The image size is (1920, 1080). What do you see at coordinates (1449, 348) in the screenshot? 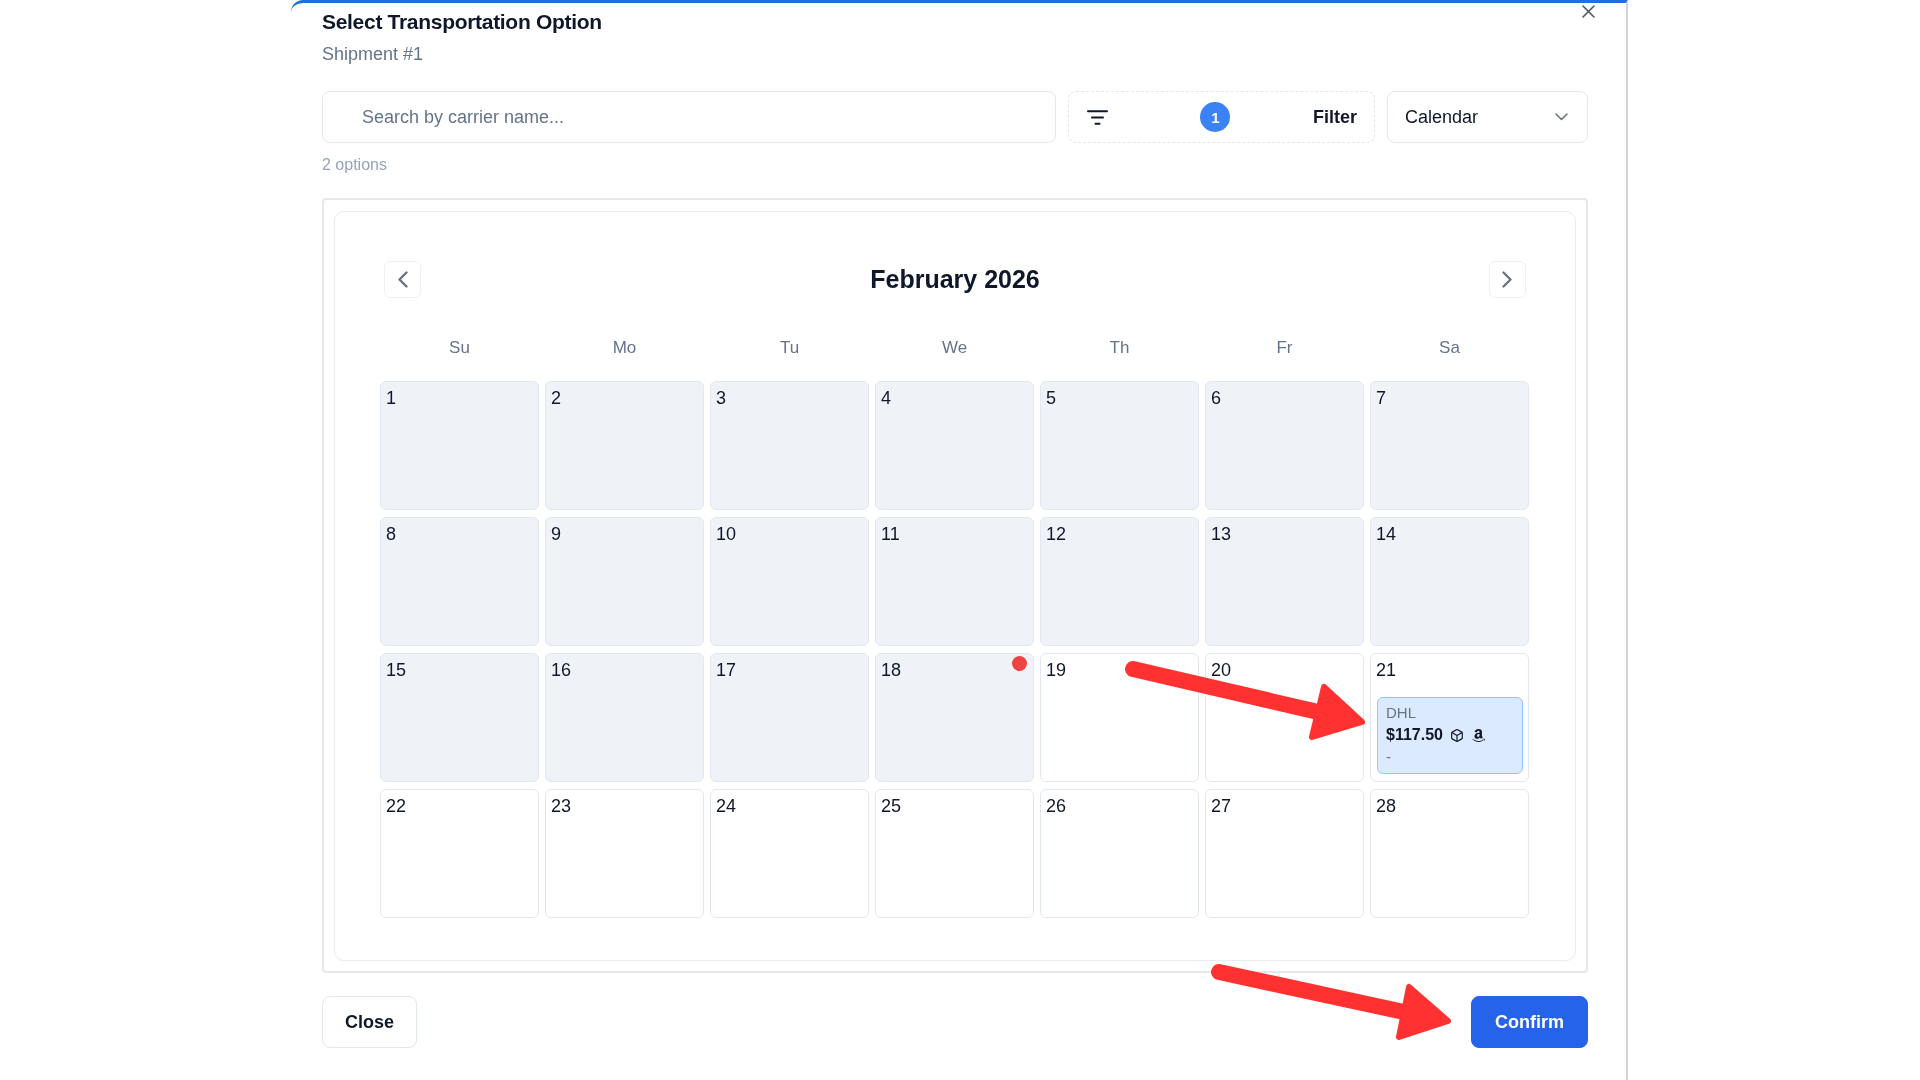
I see `weekday-label: Sa` at bounding box center [1449, 348].